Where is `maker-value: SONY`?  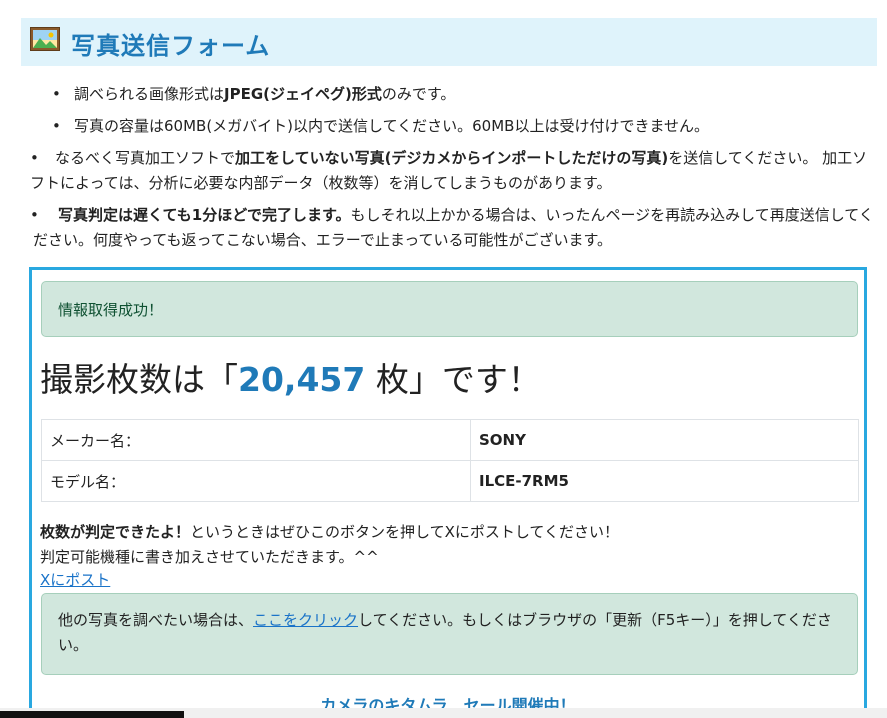
maker-value: SONY is located at coordinates (664, 440).